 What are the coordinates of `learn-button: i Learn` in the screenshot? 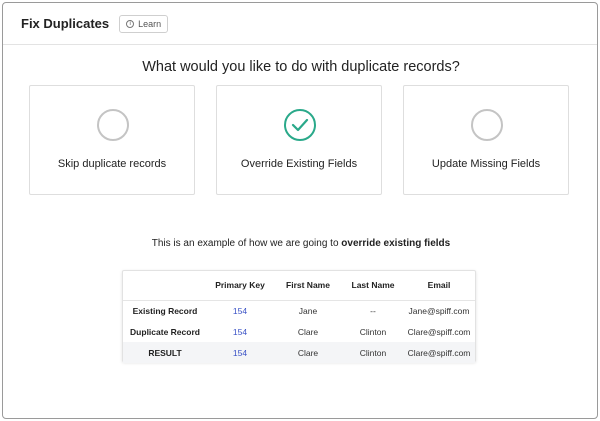 It's located at (144, 23).